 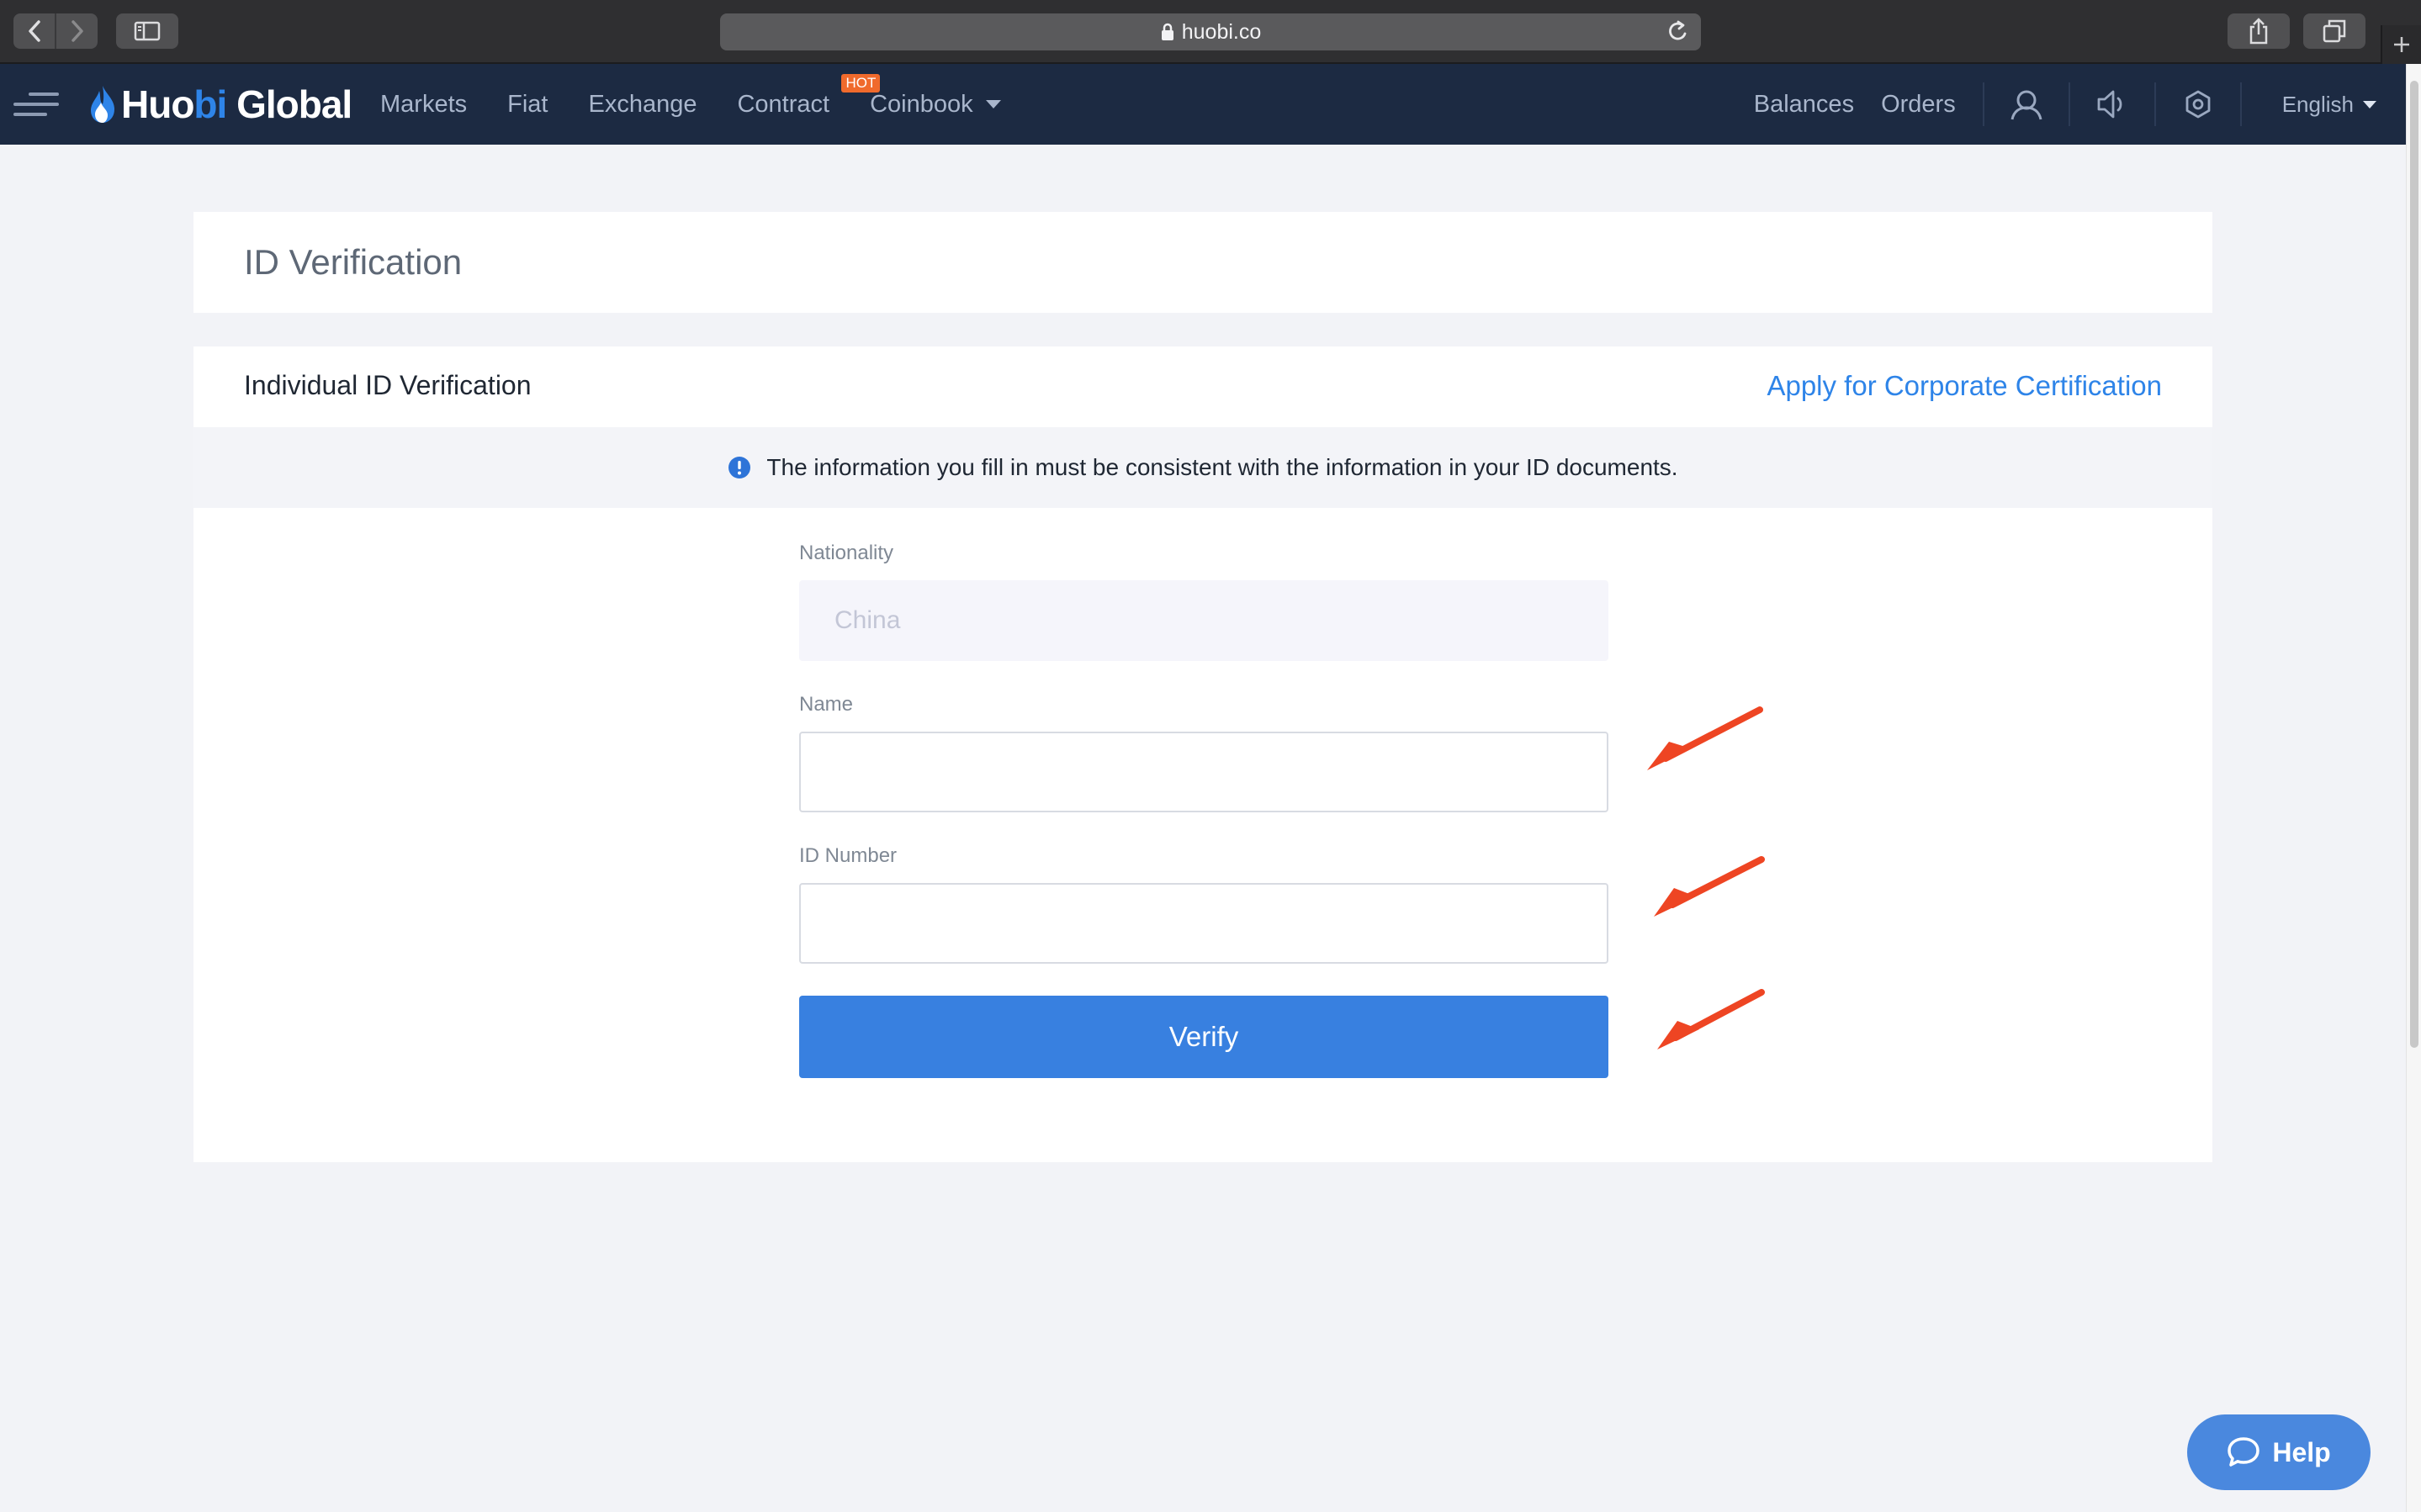 What do you see at coordinates (861, 83) in the screenshot?
I see `hot-badge: HOT` at bounding box center [861, 83].